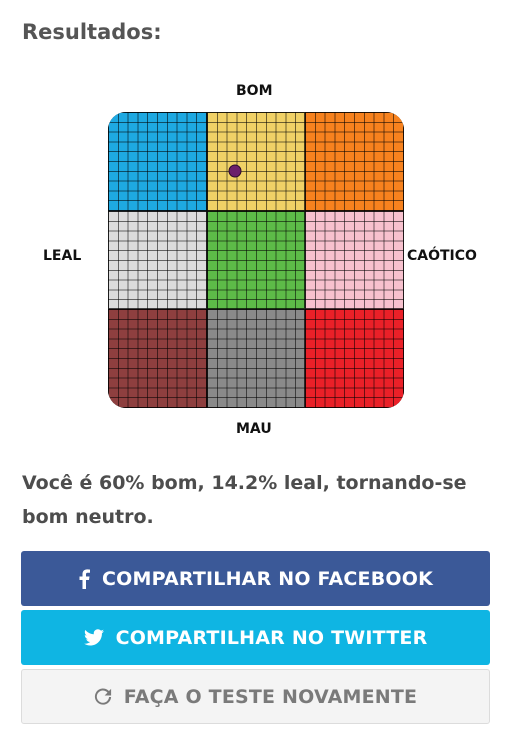  I want to click on cell-chaotic-neutral, so click(354, 260).